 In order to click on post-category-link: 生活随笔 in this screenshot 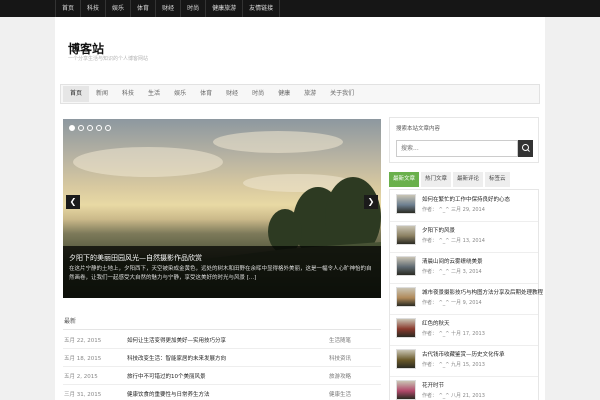, I will do `click(340, 340)`.